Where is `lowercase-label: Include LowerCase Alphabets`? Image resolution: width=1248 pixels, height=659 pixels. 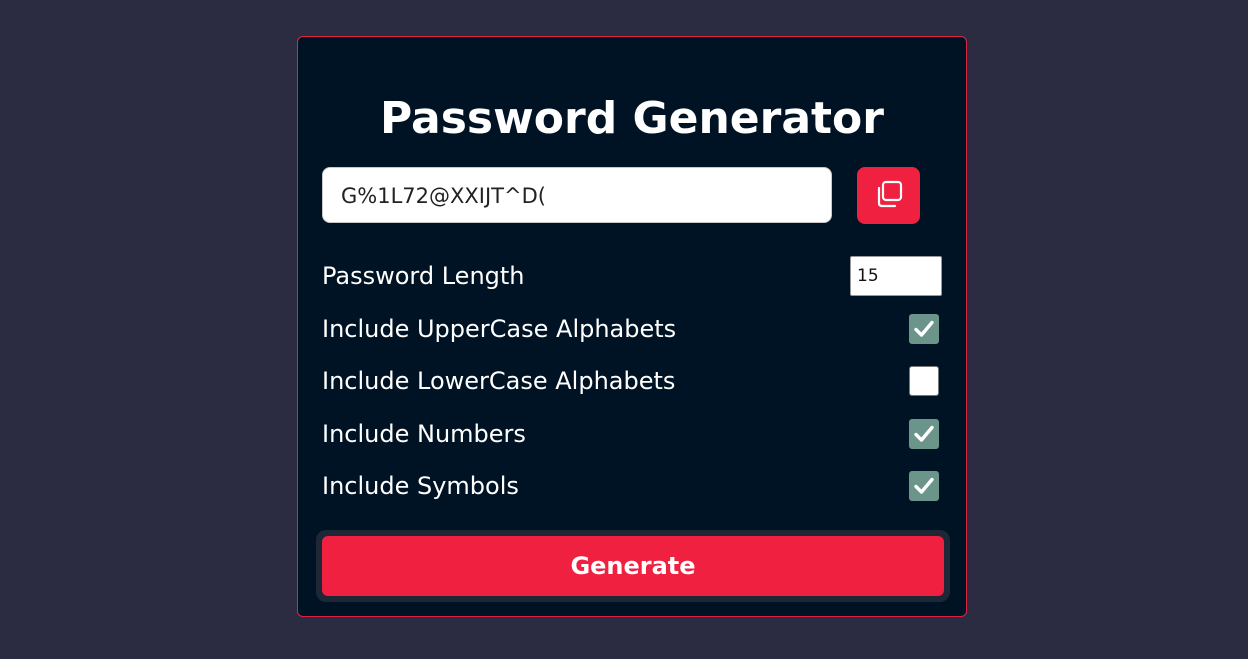
lowercase-label: Include LowerCase Alphabets is located at coordinates (499, 381).